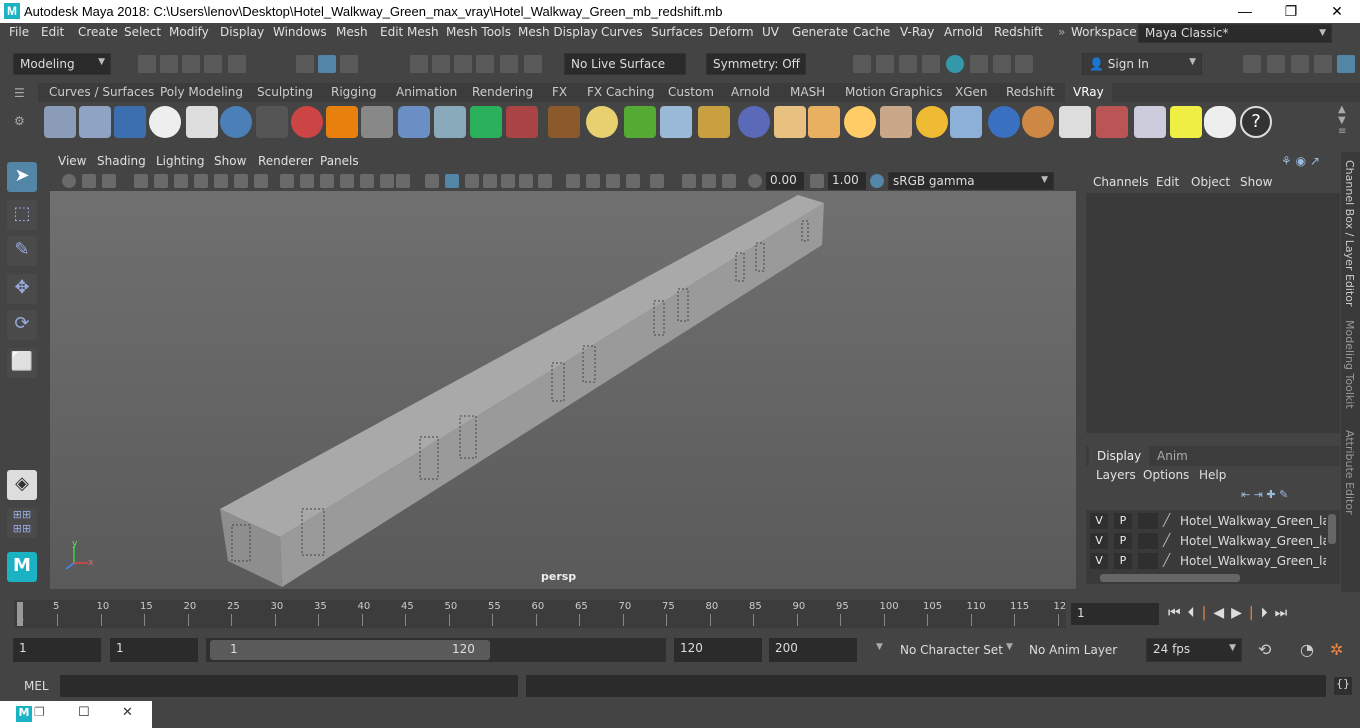  What do you see at coordinates (1343, 686) in the screenshot?
I see `script-editor-icon: {}` at bounding box center [1343, 686].